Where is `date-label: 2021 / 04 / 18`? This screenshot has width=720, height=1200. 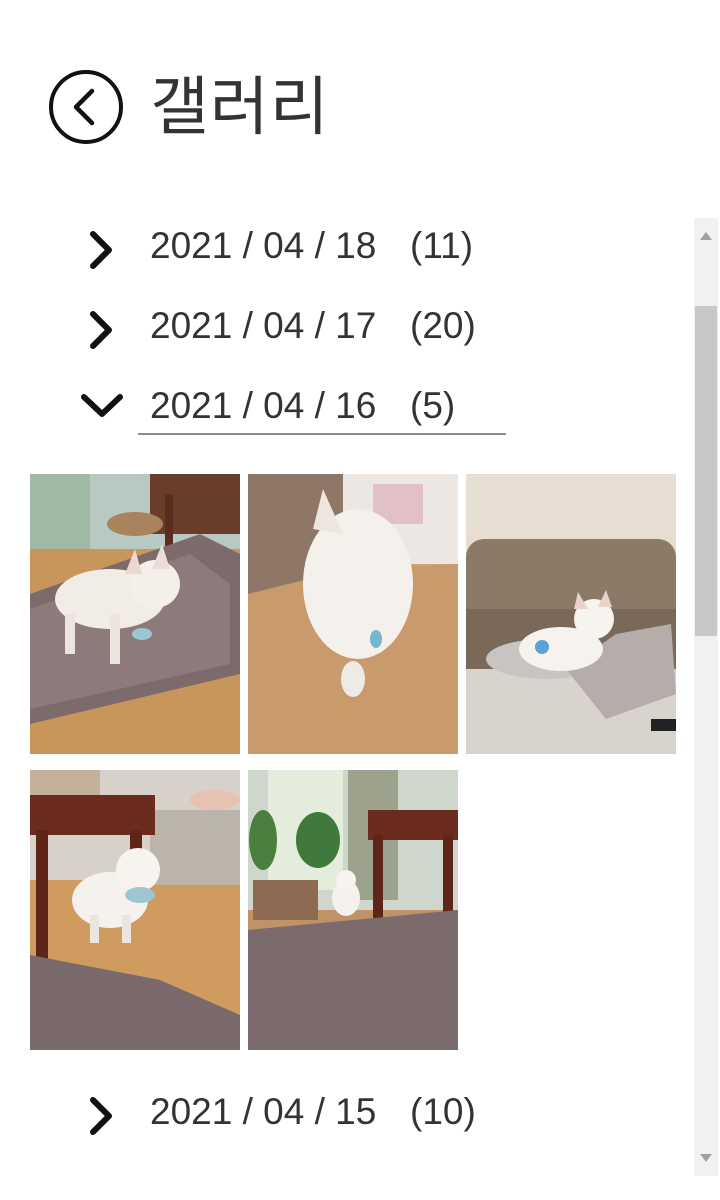 date-label: 2021 / 04 / 18 is located at coordinates (263, 245).